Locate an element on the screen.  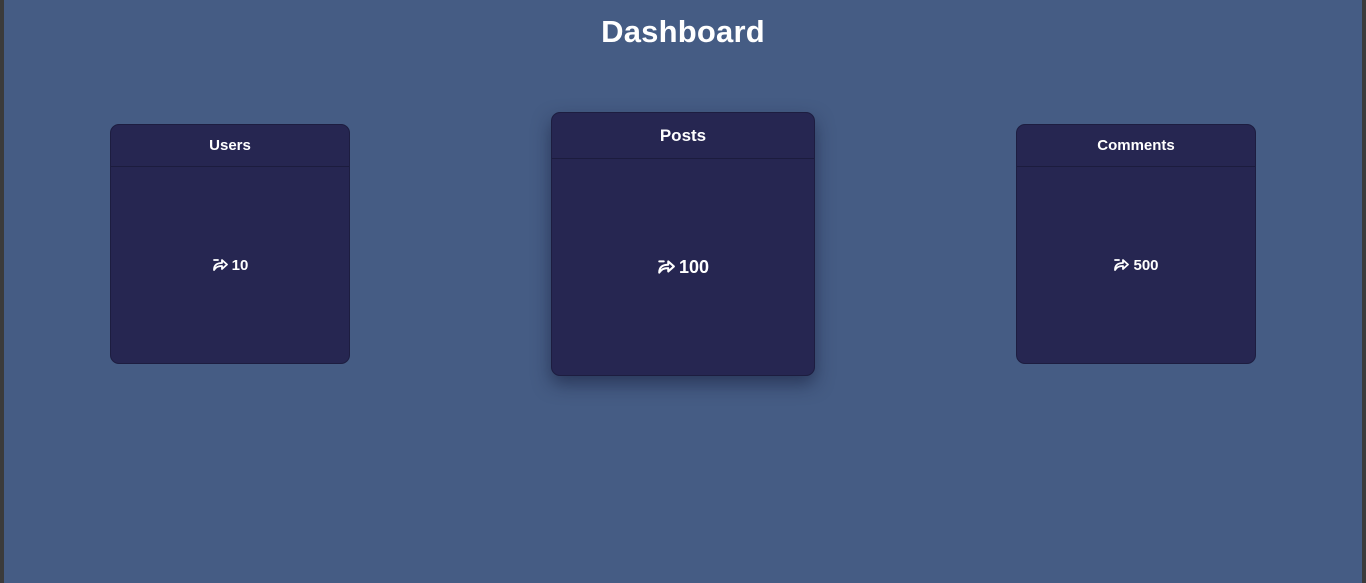
card-header: Comments is located at coordinates (1136, 146).